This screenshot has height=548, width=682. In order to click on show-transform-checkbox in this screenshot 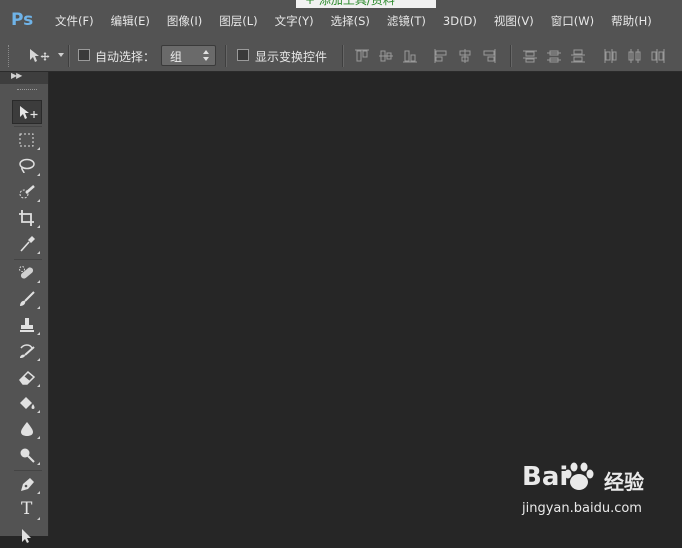, I will do `click(243, 55)`.